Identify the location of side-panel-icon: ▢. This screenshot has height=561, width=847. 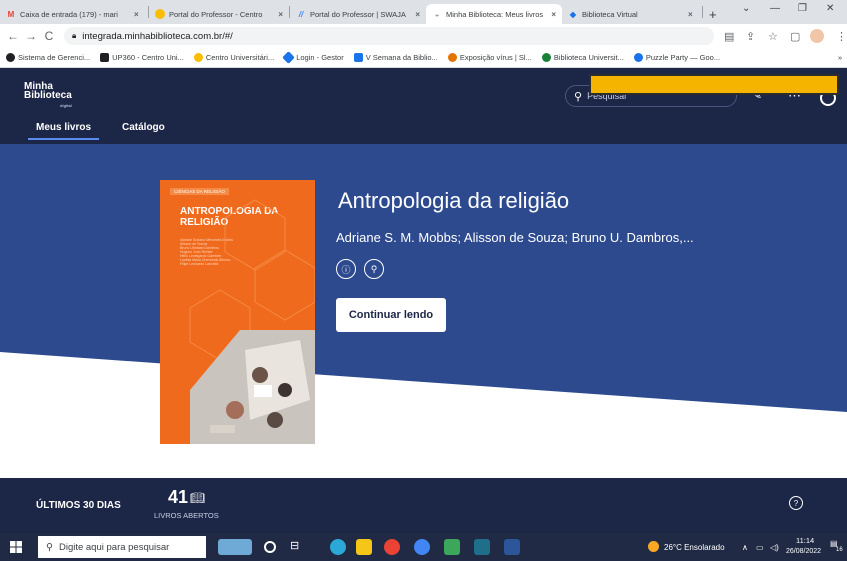
(795, 36).